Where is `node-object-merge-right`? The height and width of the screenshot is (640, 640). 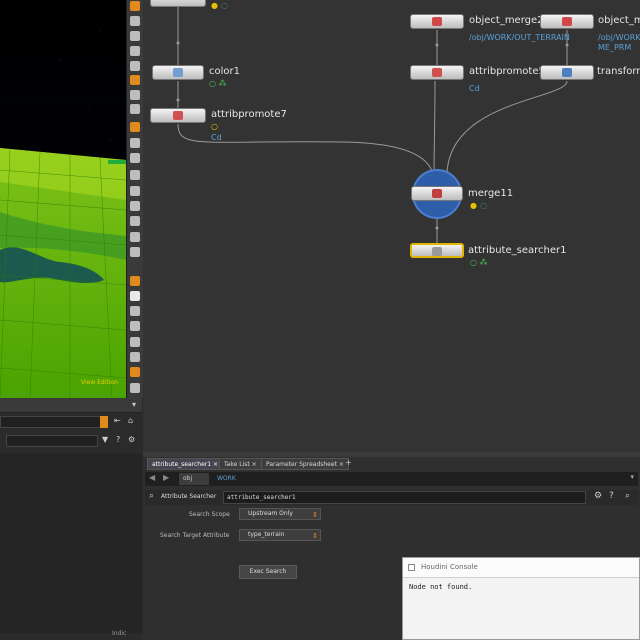 node-object-merge-right is located at coordinates (567, 21).